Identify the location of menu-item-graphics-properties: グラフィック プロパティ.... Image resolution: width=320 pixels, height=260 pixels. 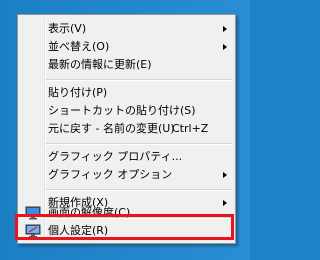
(126, 157).